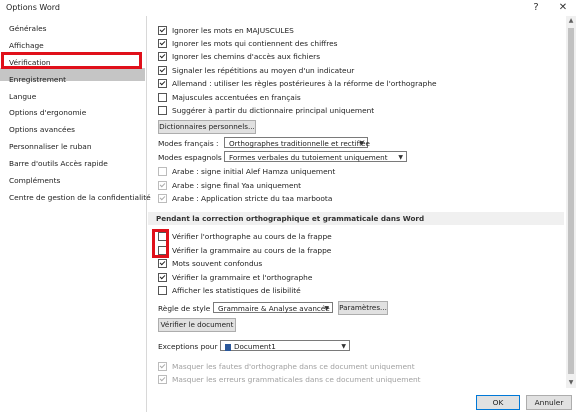 The width and height of the screenshot is (576, 412). Describe the element at coordinates (28, 28) in the screenshot. I see `sidebar-item-generales: Générales` at that location.